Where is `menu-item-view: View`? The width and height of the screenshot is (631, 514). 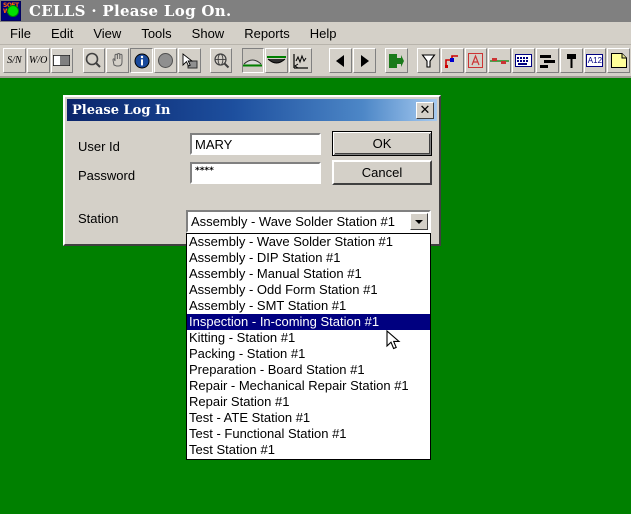 menu-item-view: View is located at coordinates (107, 33).